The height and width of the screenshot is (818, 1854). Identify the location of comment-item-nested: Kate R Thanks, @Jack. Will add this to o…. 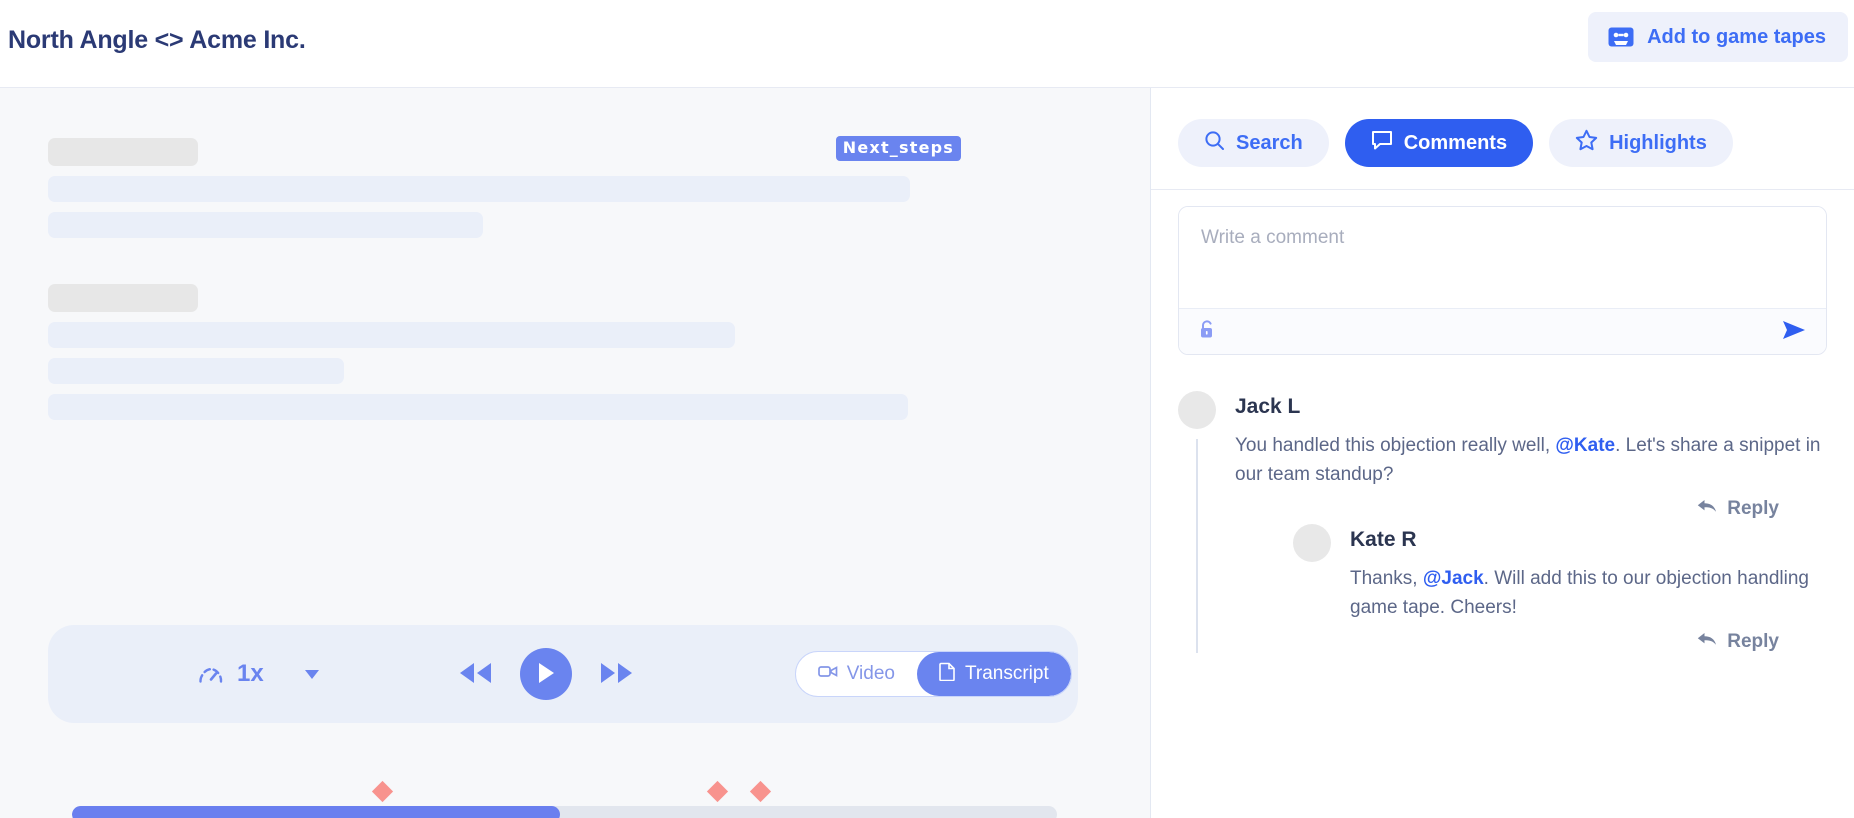
(1560, 588).